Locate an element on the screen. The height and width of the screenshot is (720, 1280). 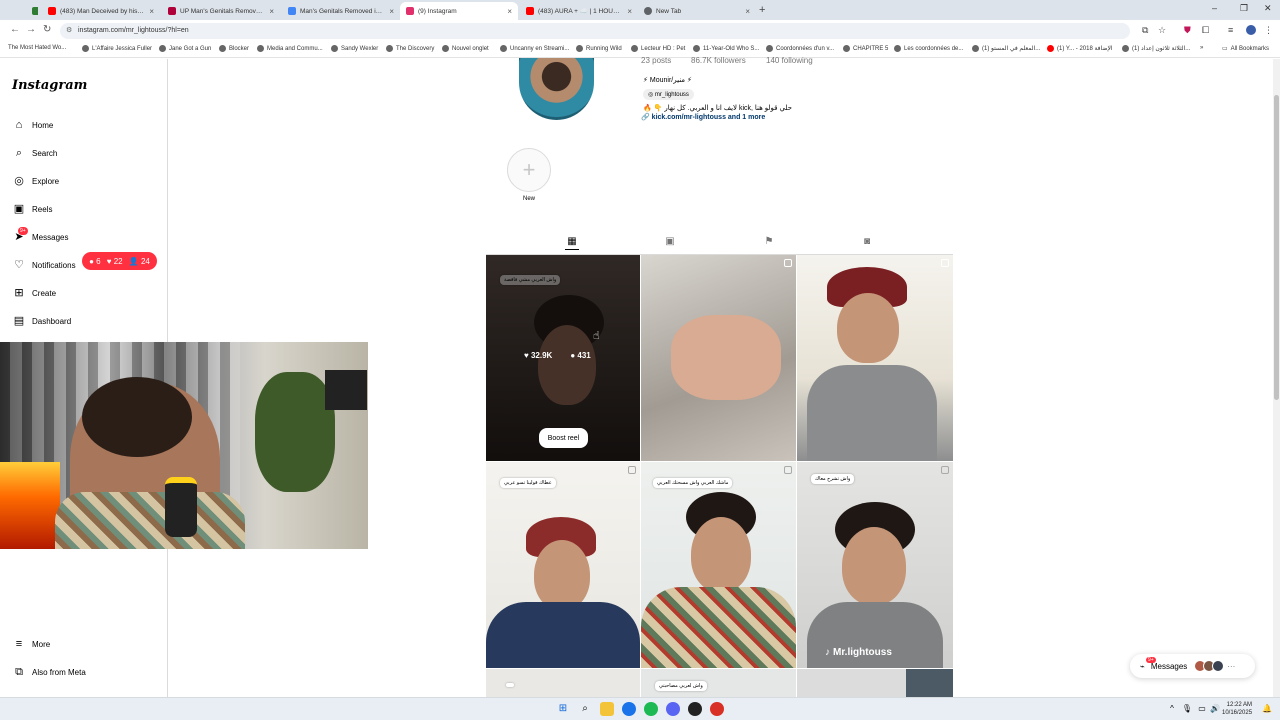
scrollbar-thumb is located at coordinates (1276, 247).